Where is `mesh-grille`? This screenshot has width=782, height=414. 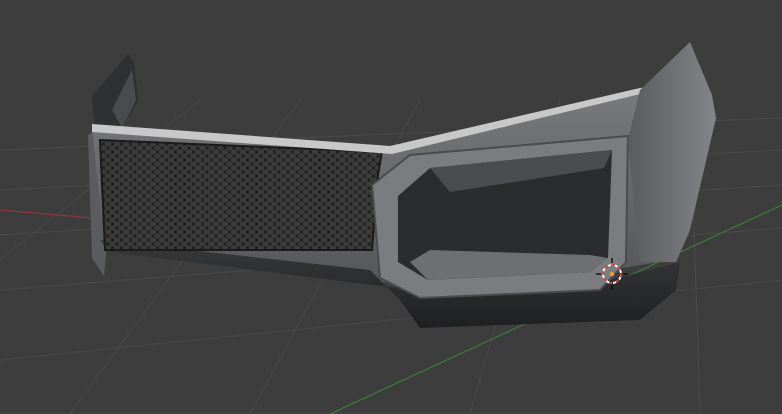
mesh-grille is located at coordinates (241, 194).